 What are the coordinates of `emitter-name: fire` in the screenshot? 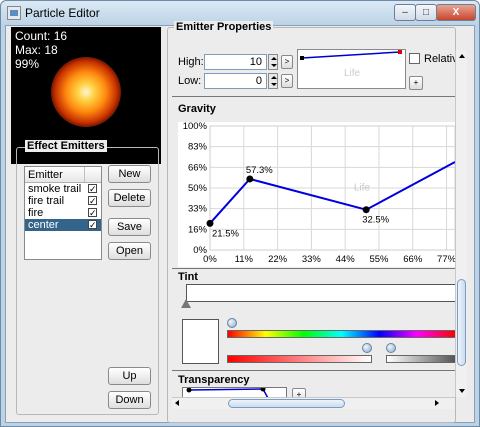 It's located at (36, 213).